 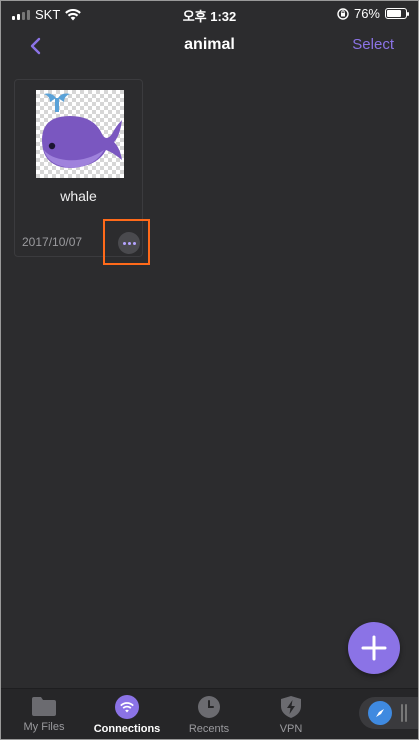 What do you see at coordinates (44, 706) in the screenshot?
I see `folder-icon` at bounding box center [44, 706].